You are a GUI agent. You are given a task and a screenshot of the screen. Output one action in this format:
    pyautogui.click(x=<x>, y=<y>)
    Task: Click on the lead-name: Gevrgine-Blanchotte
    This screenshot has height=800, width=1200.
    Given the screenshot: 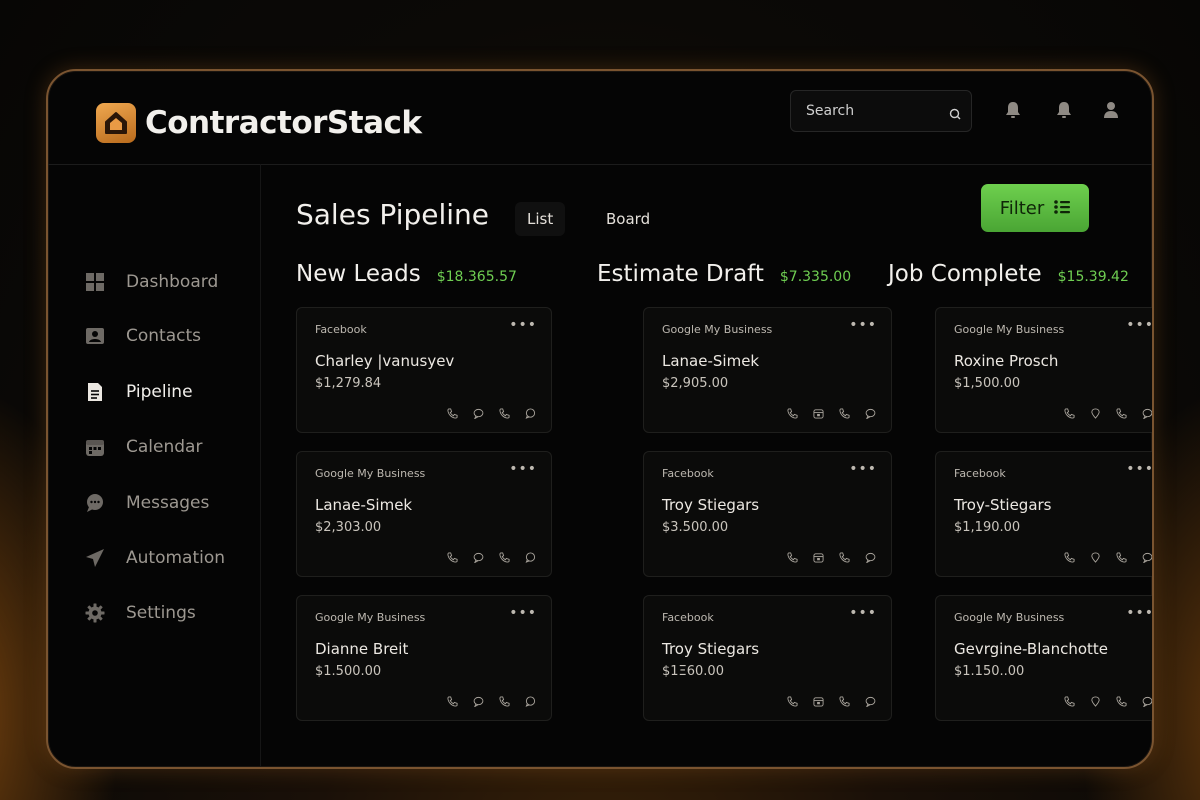 What is the action you would take?
    pyautogui.click(x=1031, y=649)
    